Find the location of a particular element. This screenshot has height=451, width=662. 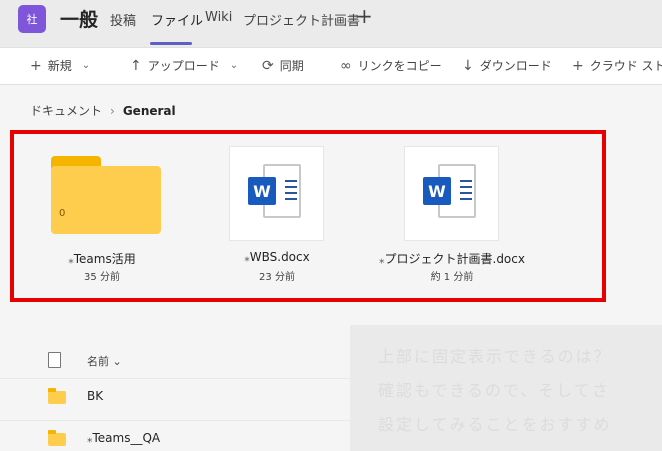

sync-label: 同期 is located at coordinates (291, 66).